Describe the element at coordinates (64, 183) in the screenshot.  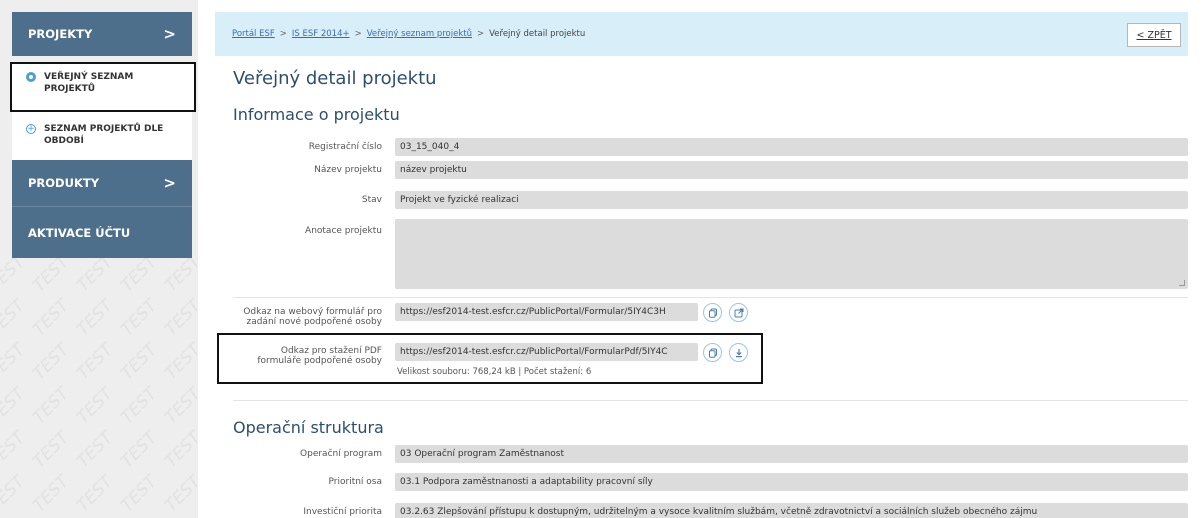
I see `nav-produkty-label: PRODUKTY` at that location.